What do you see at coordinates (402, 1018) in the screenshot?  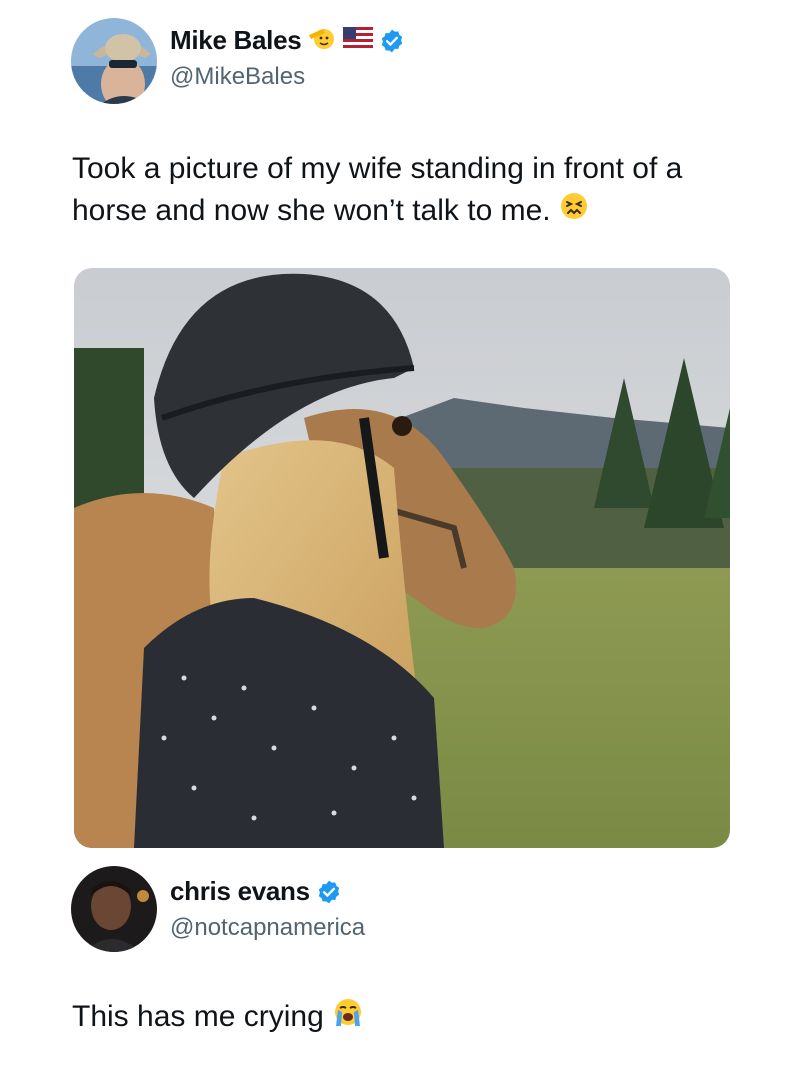 I see `tweet-text: This has me crying` at bounding box center [402, 1018].